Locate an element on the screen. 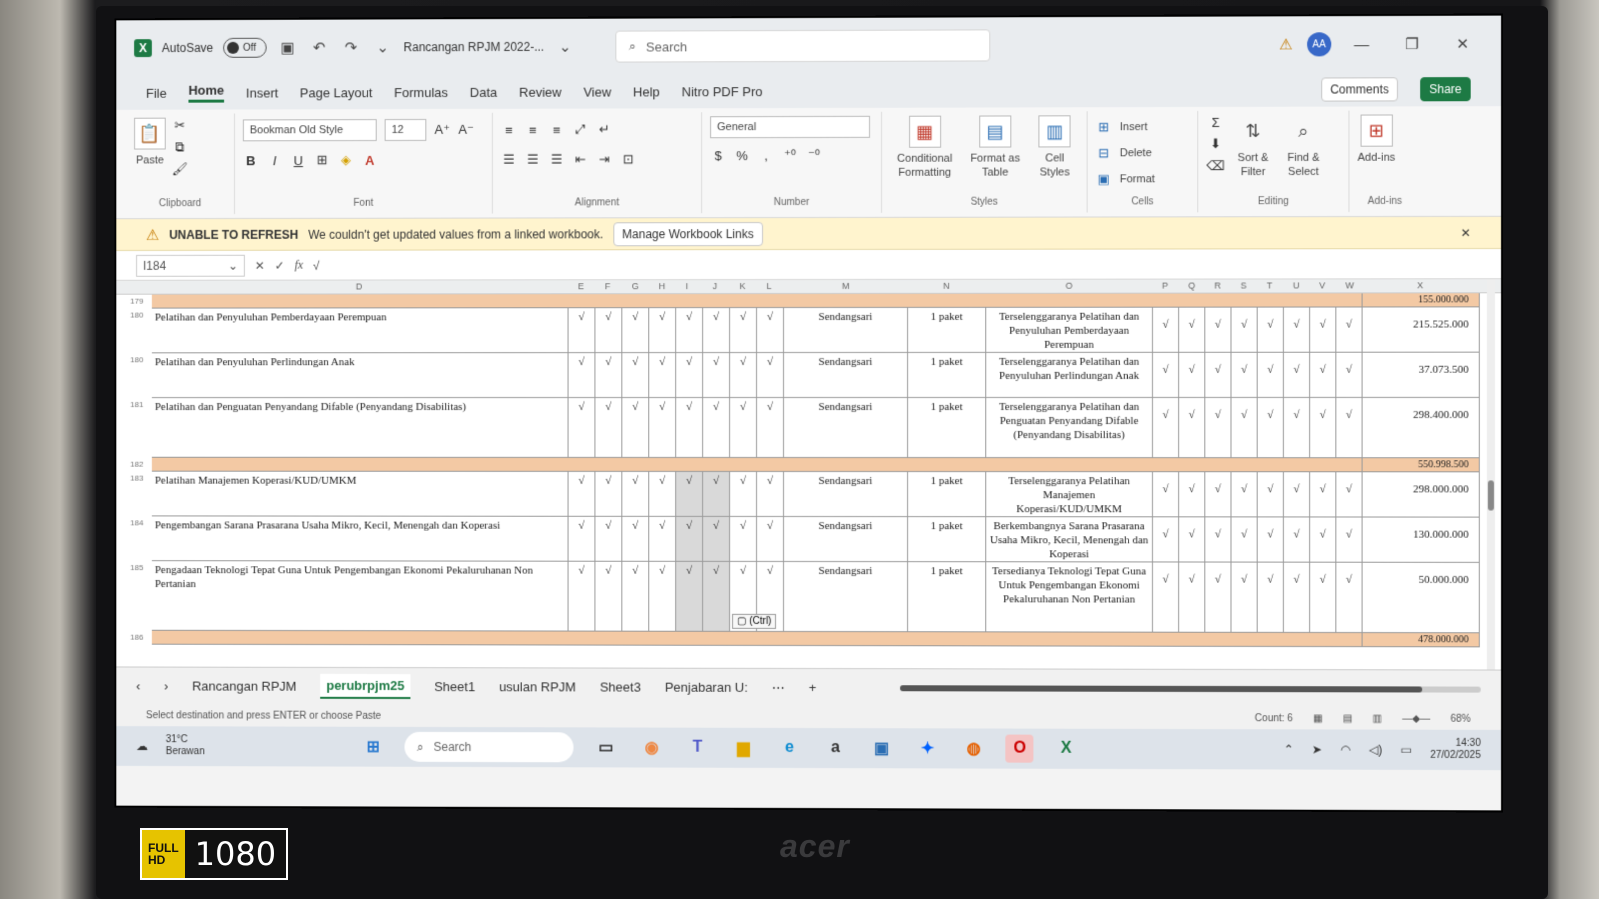 The width and height of the screenshot is (1599, 899). teams-icon: T is located at coordinates (698, 748).